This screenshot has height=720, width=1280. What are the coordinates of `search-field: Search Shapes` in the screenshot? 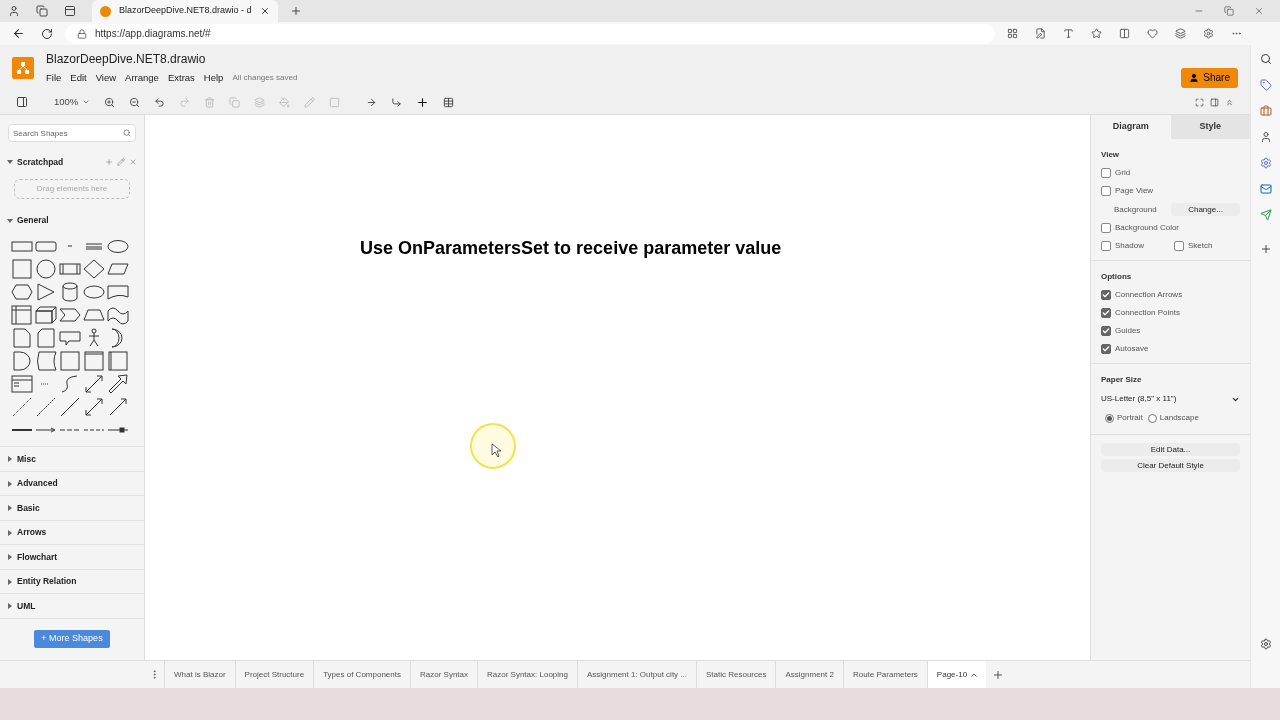 It's located at (72, 133).